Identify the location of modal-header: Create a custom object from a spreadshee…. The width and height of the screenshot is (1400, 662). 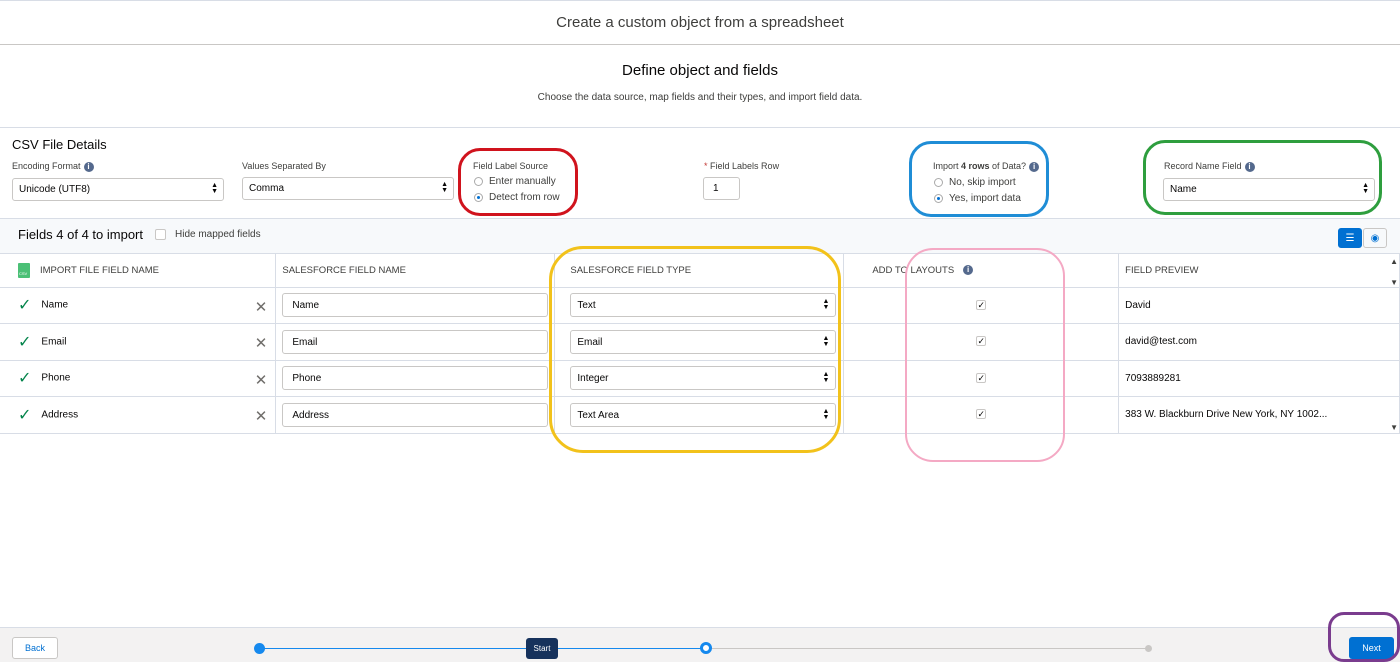
(700, 22).